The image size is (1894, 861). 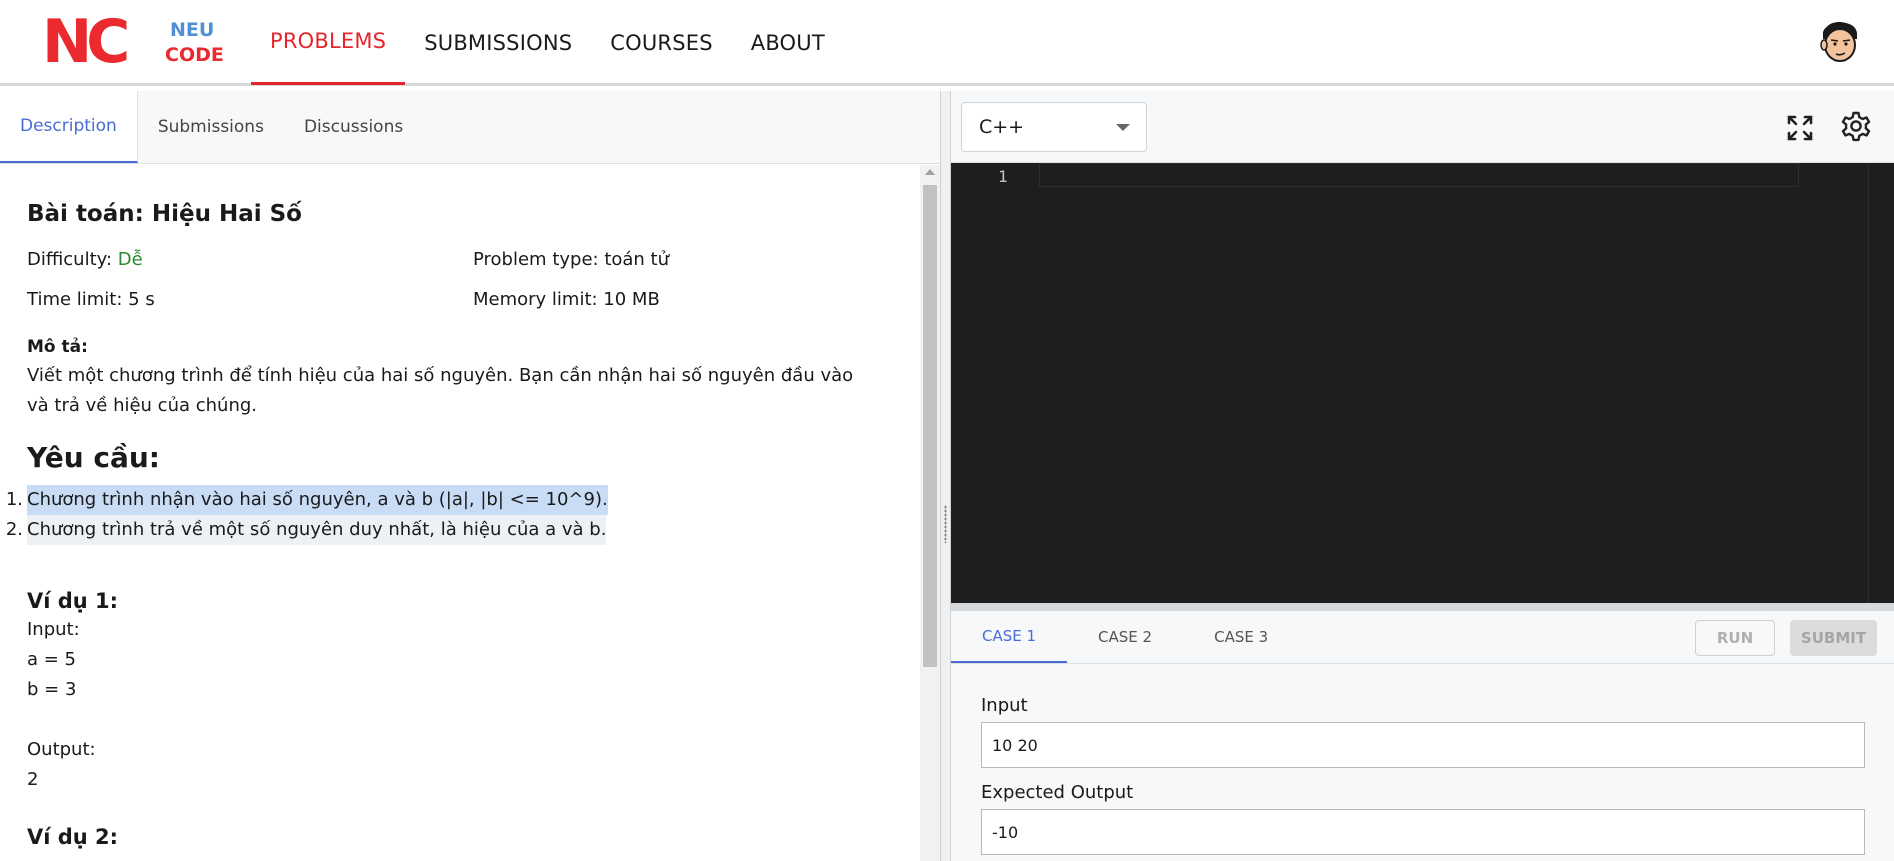 What do you see at coordinates (1054, 127) in the screenshot?
I see `language-select: C++` at bounding box center [1054, 127].